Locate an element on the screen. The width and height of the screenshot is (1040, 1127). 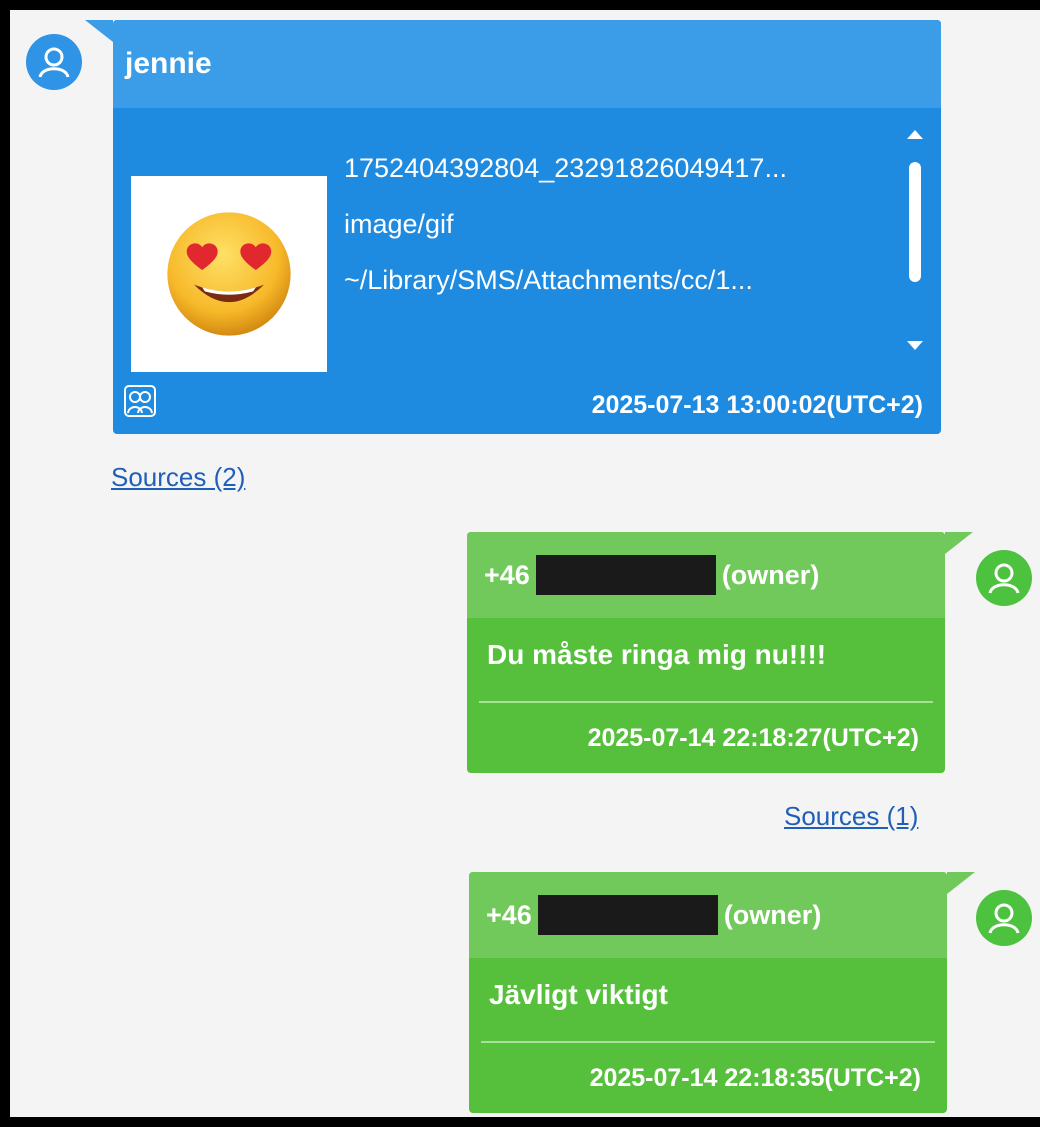
scrollbar-thumb is located at coordinates (915, 222).